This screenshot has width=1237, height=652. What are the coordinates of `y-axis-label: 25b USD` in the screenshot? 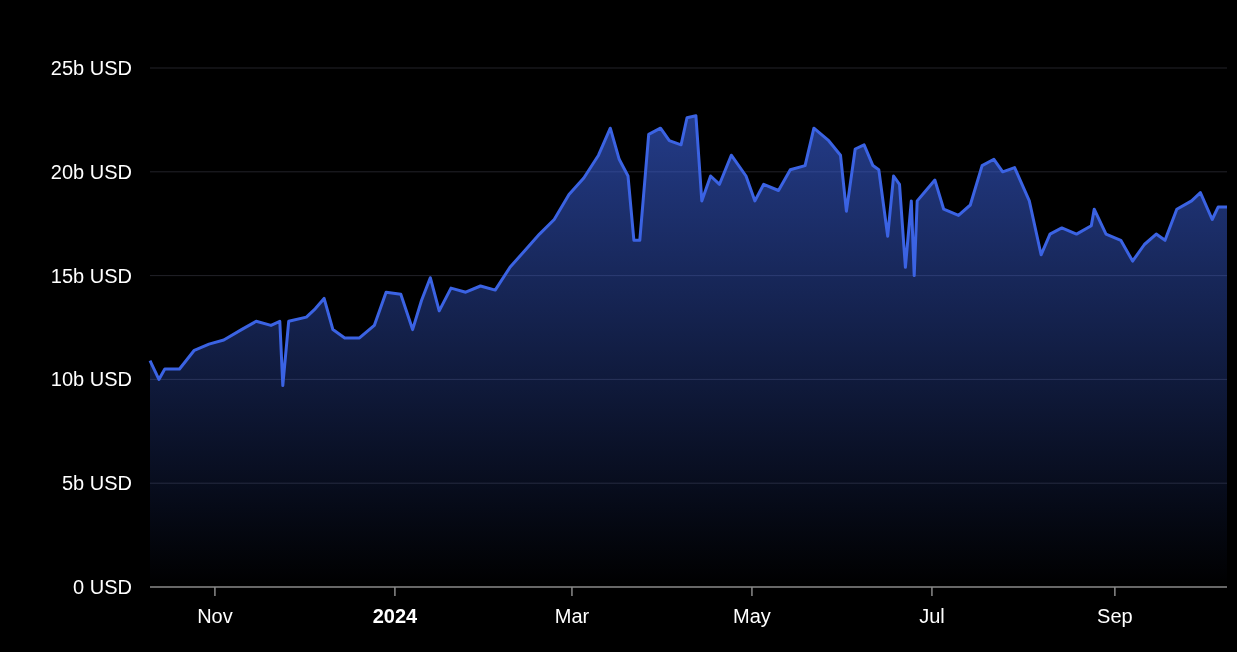 It's located at (91, 68).